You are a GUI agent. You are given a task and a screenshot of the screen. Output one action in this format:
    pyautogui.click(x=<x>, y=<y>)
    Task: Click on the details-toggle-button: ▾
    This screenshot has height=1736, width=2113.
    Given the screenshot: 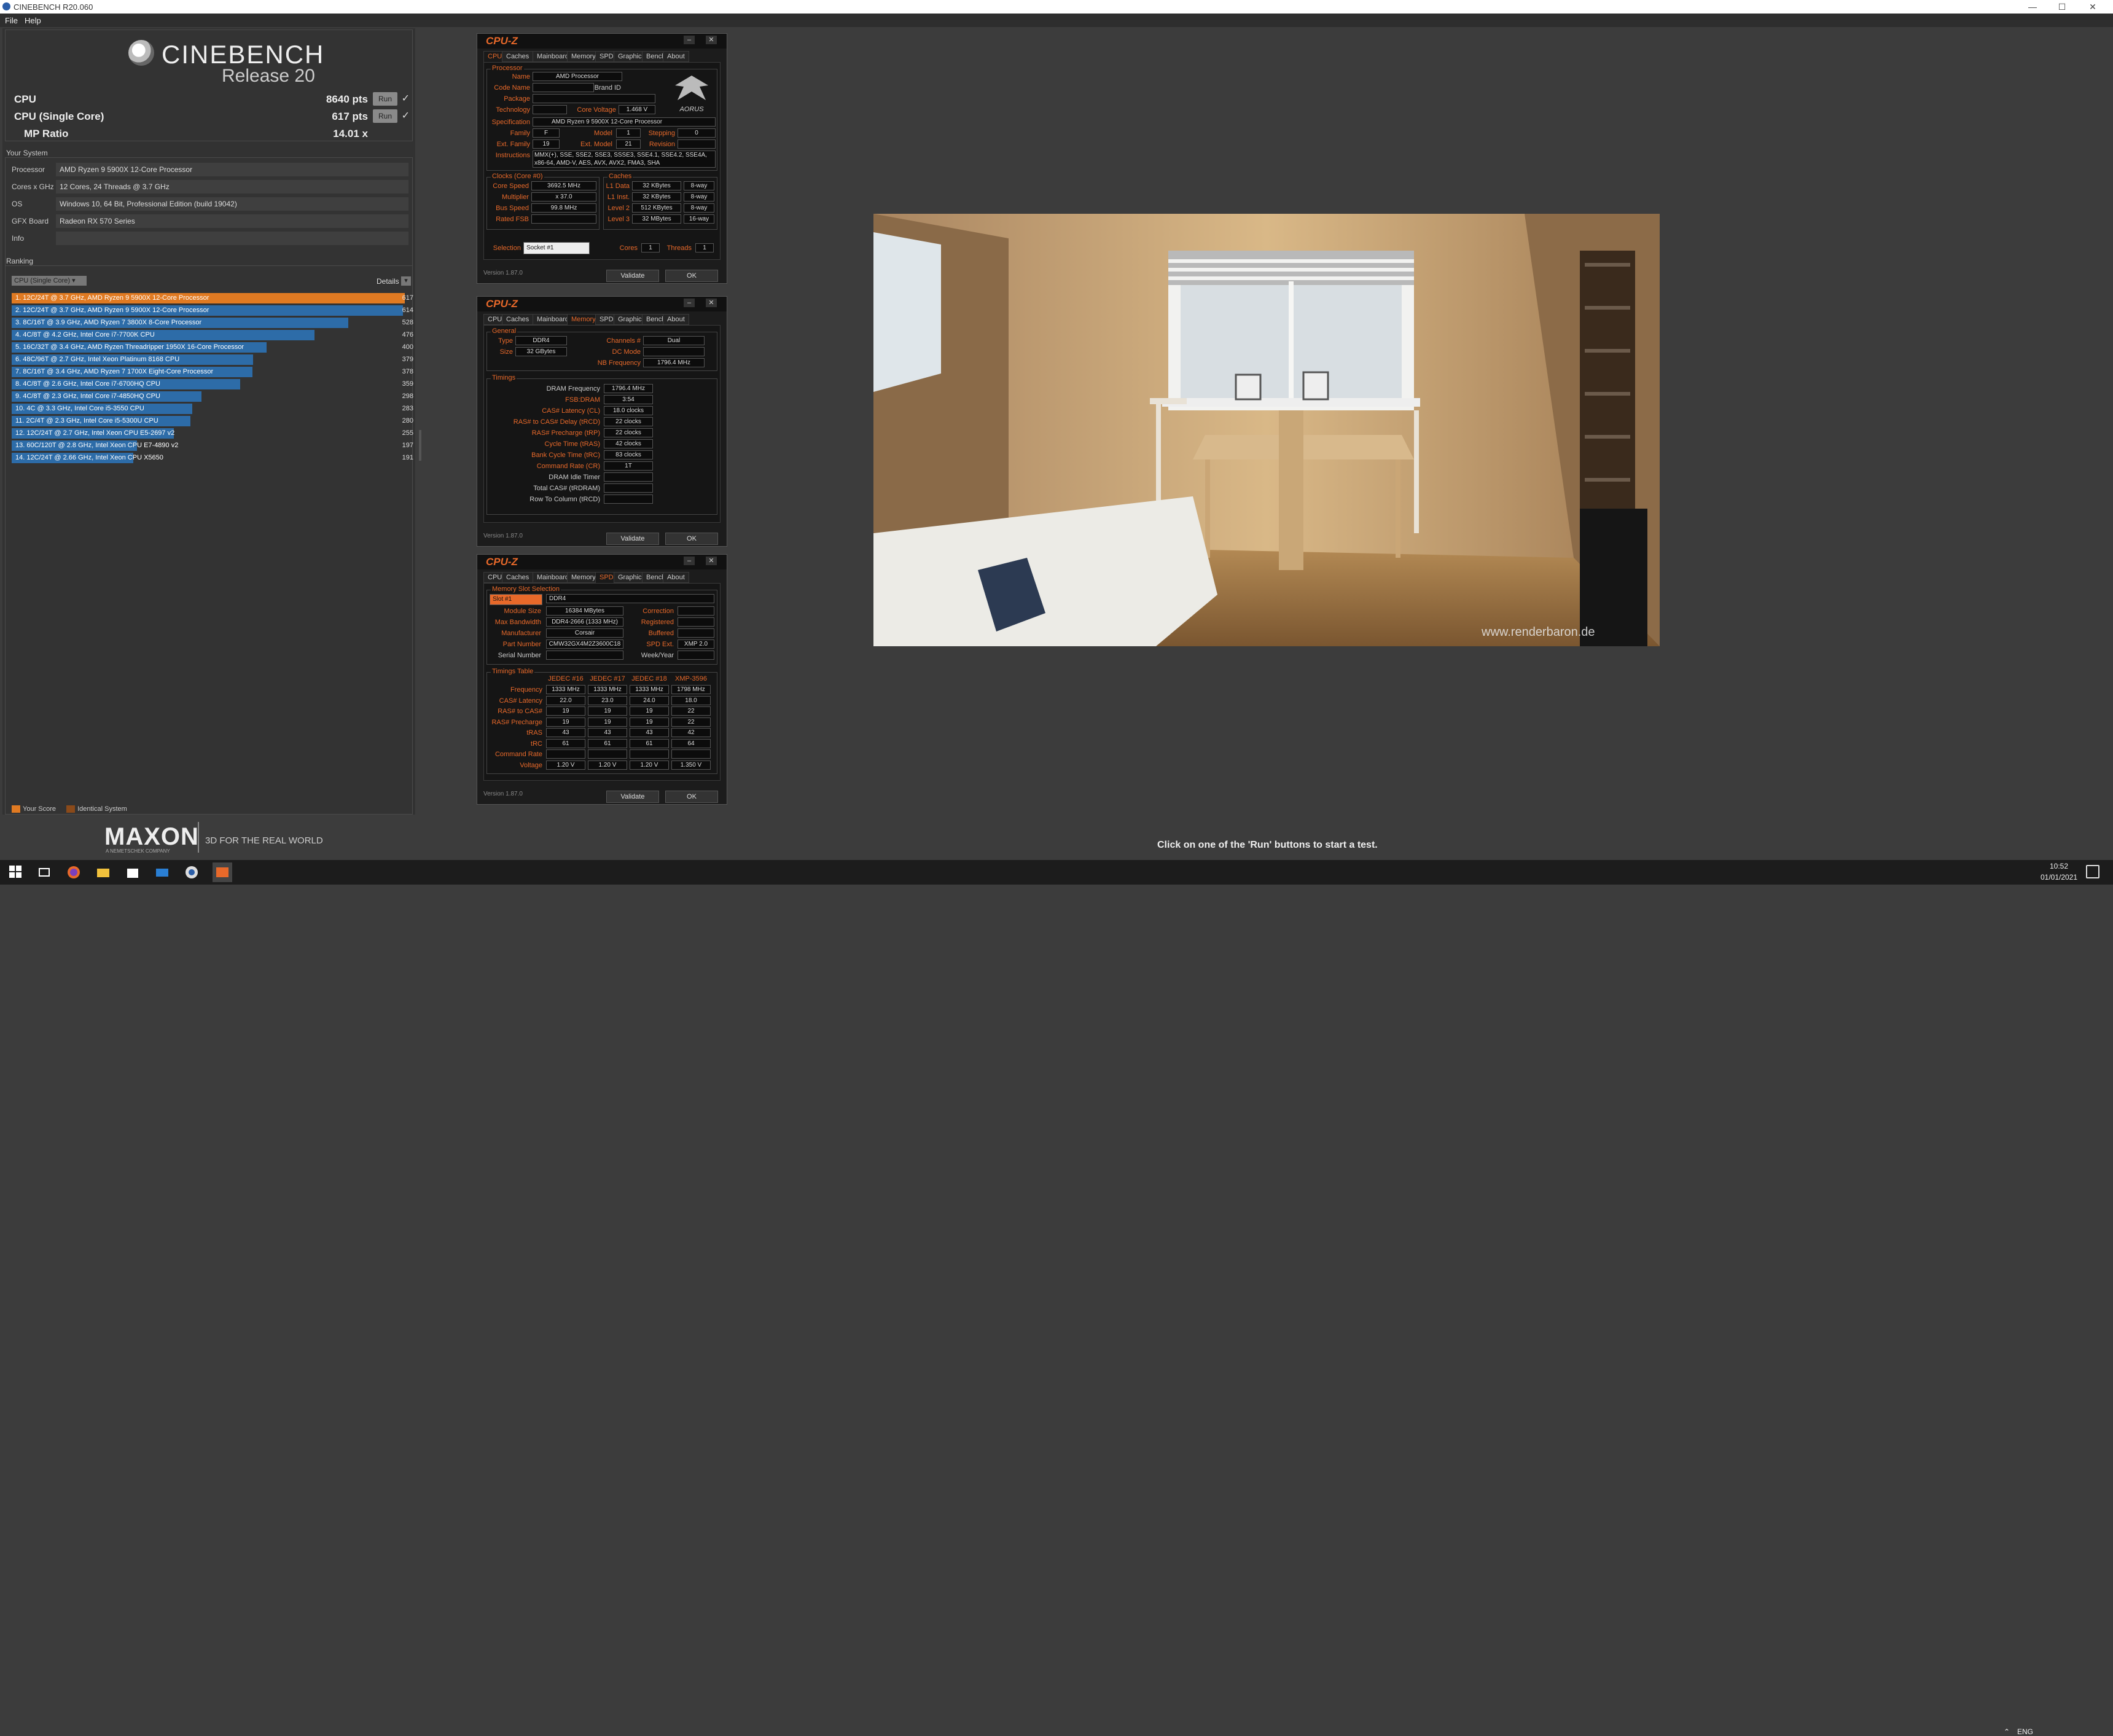 What is the action you would take?
    pyautogui.click(x=406, y=281)
    